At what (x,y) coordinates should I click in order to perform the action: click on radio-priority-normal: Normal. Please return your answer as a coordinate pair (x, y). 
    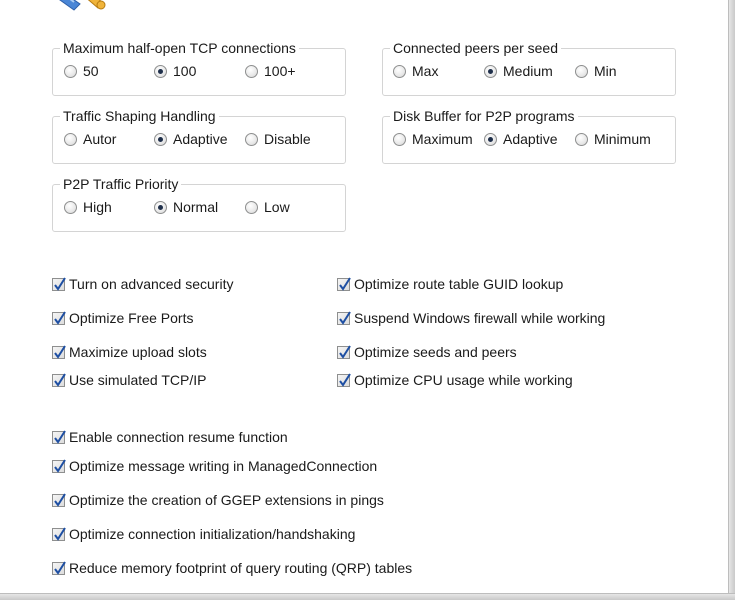
    Looking at the image, I should click on (186, 207).